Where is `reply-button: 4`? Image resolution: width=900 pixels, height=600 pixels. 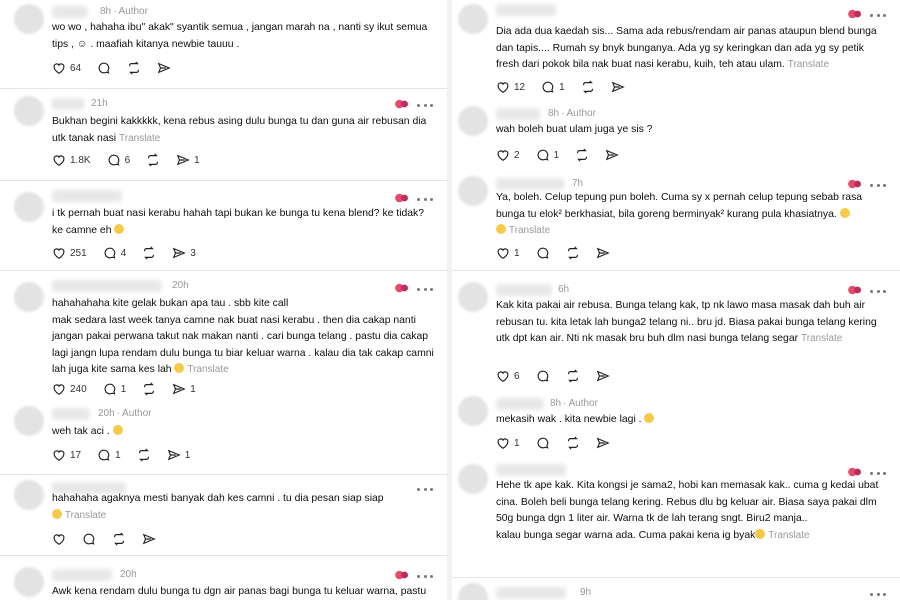
reply-button: 4 is located at coordinates (114, 253).